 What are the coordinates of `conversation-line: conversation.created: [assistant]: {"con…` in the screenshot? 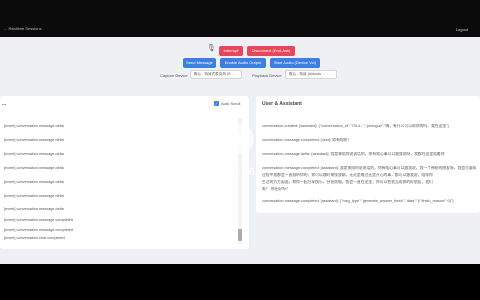 It's located at (355, 126).